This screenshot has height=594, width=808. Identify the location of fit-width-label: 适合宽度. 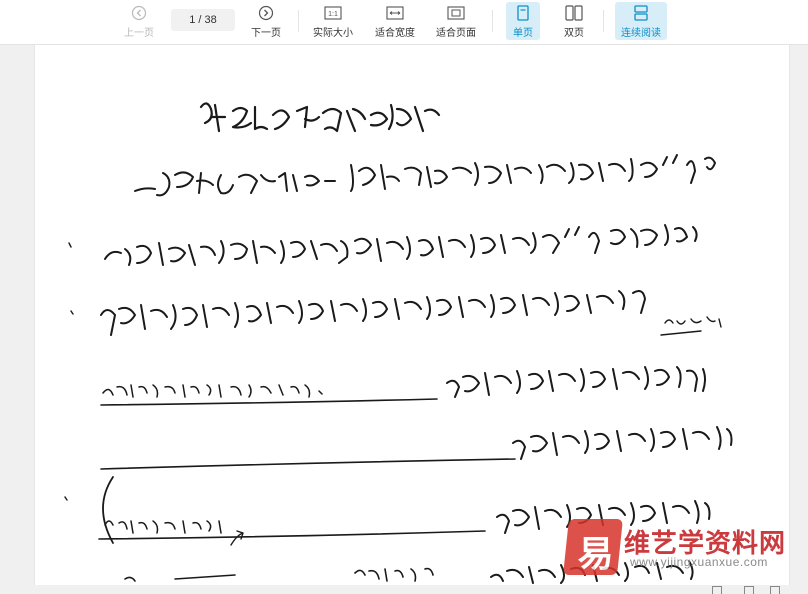
(395, 33).